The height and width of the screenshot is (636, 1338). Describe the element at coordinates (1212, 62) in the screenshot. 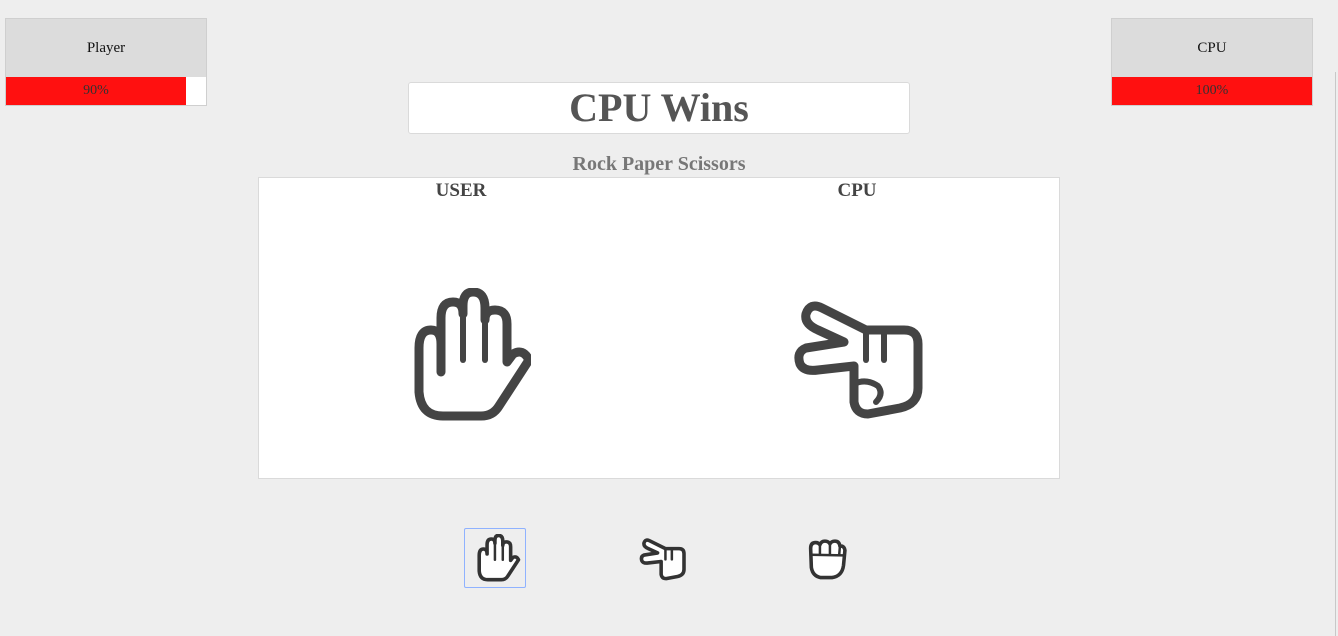

I see `cpu-scoreboard: CPU 100%` at that location.